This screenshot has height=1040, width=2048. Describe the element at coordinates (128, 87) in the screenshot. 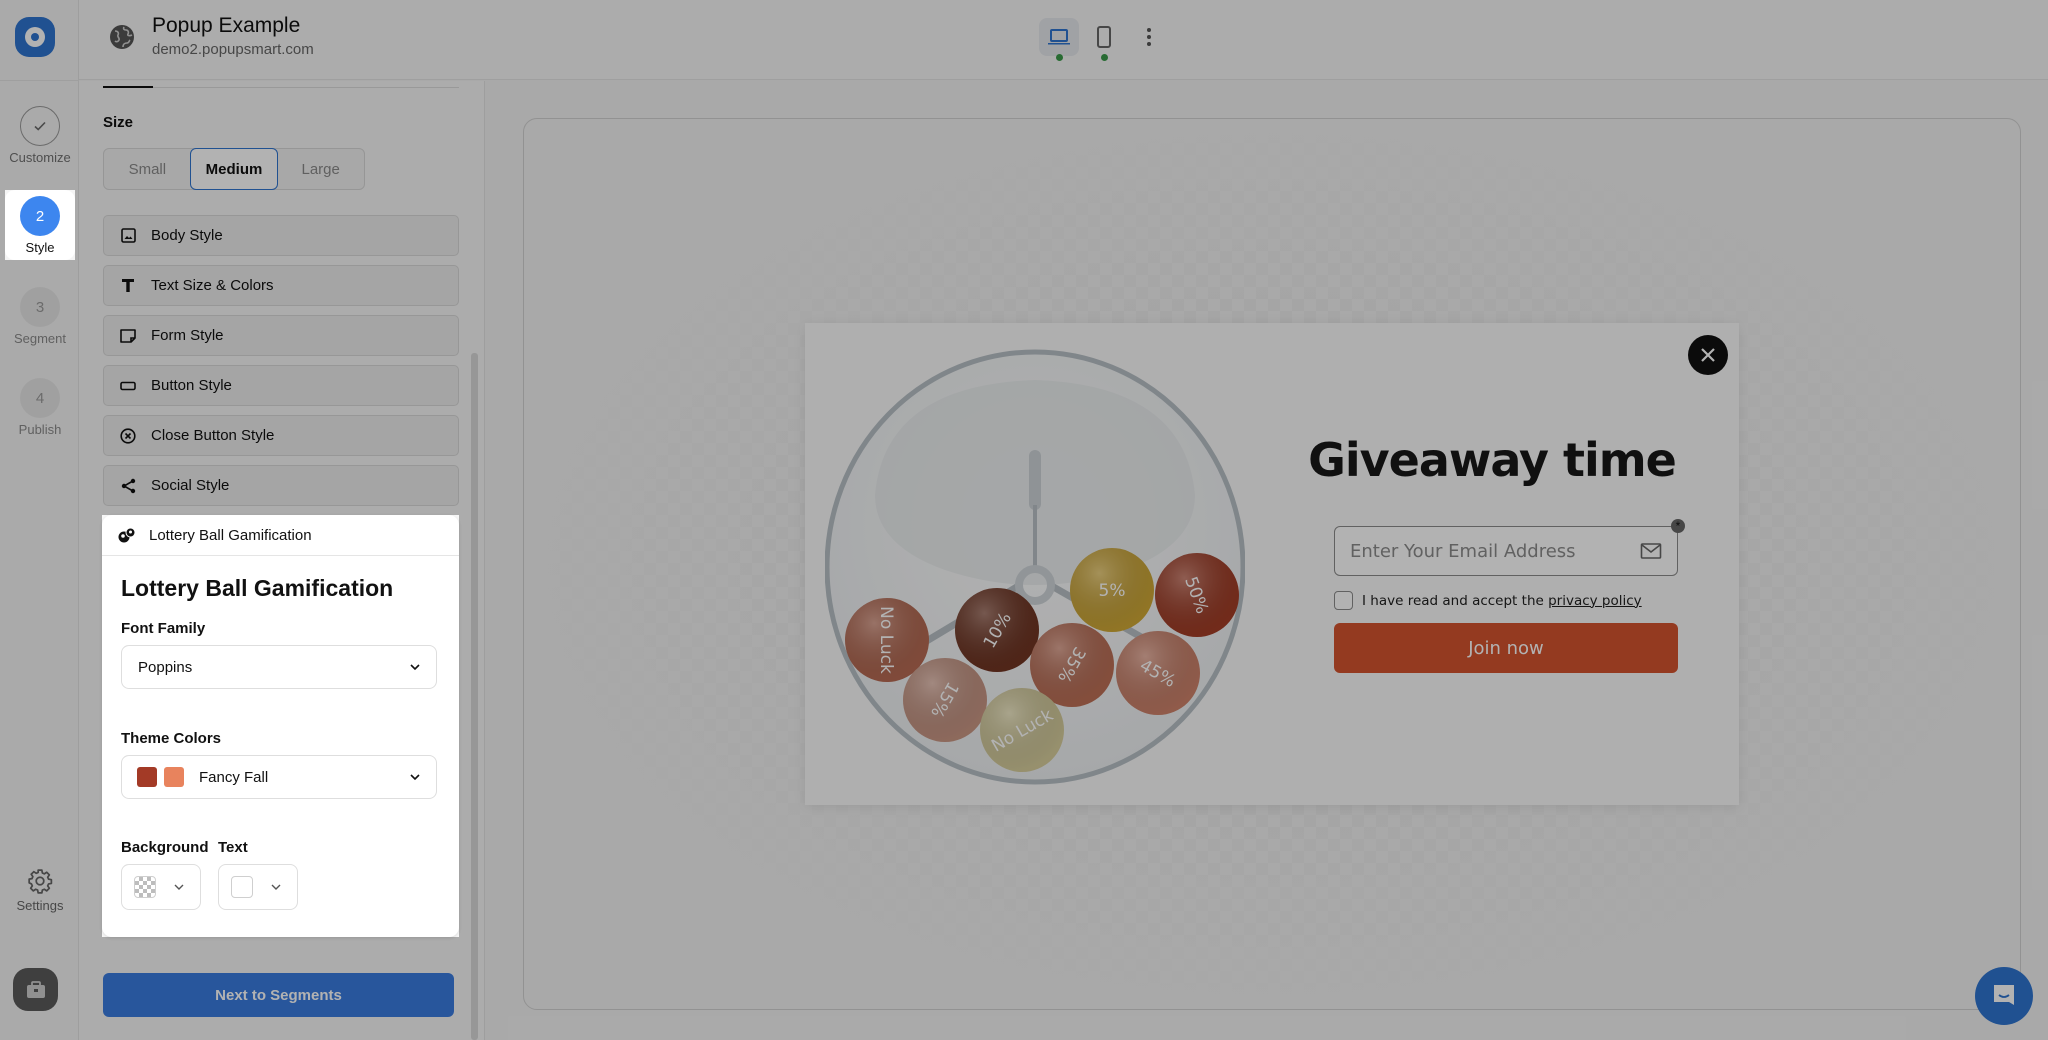

I see `active-tab-indicator` at that location.